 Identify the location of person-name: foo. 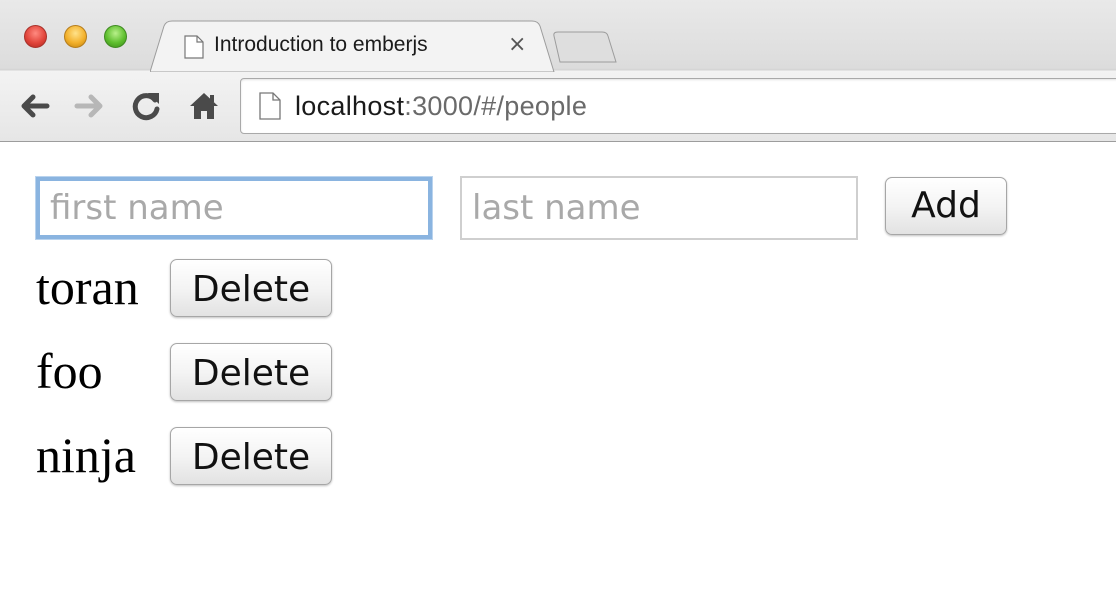
(69, 371).